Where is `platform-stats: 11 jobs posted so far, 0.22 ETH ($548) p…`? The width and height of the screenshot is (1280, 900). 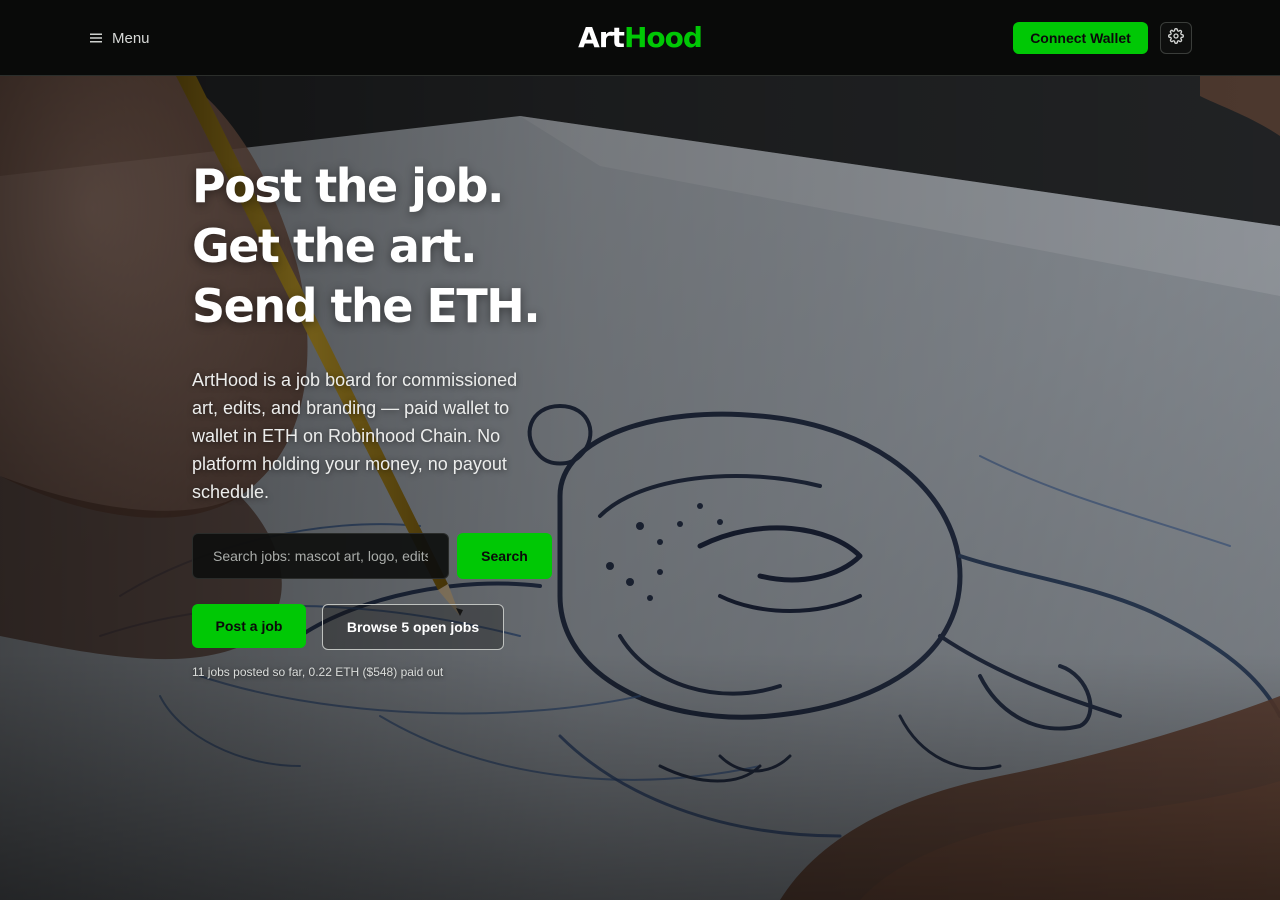
platform-stats: 11 jobs posted so far, 0.22 ETH ($548) p… is located at coordinates (318, 672).